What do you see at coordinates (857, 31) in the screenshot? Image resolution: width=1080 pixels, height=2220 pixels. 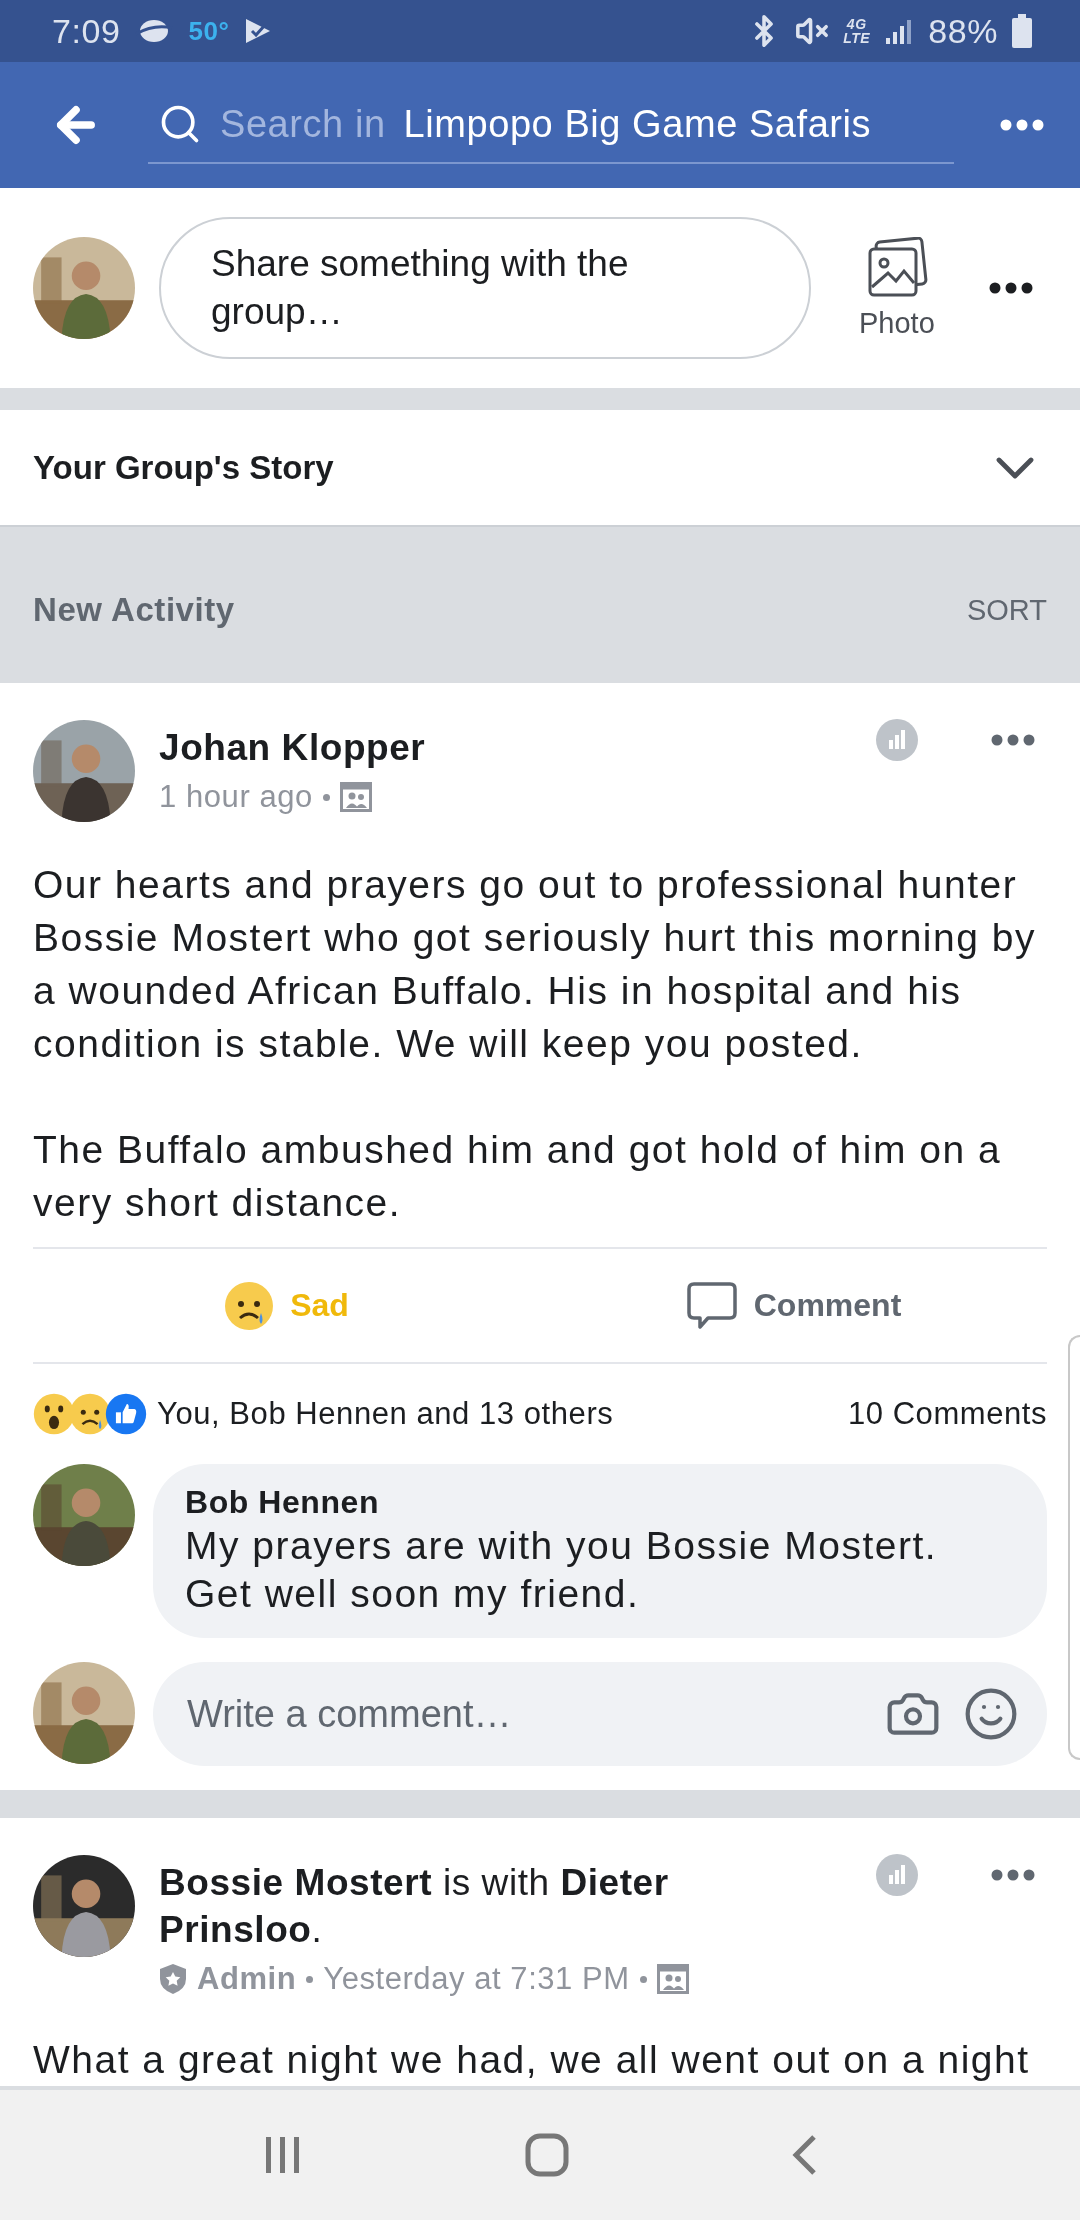 I see `network-label: 4G LTE` at bounding box center [857, 31].